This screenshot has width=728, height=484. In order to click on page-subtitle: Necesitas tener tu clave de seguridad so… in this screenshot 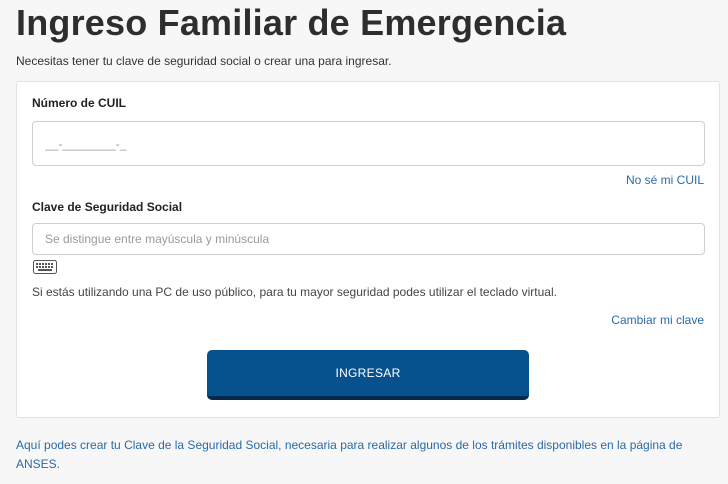, I will do `click(204, 61)`.